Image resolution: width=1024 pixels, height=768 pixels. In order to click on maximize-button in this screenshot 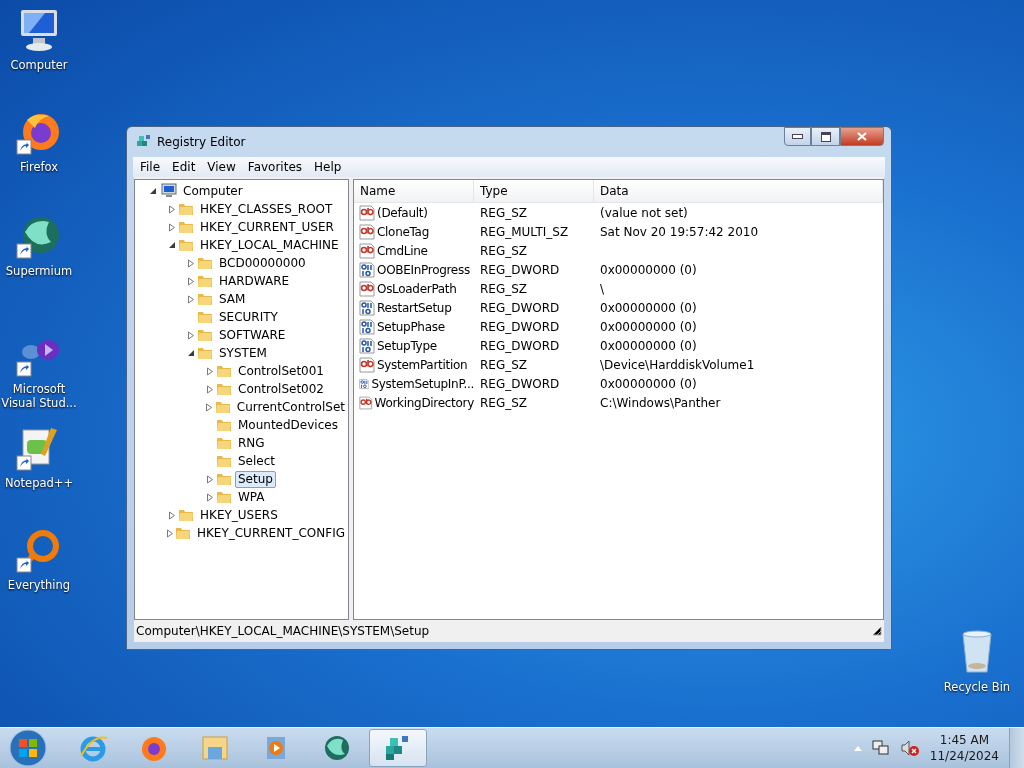, I will do `click(825, 136)`.